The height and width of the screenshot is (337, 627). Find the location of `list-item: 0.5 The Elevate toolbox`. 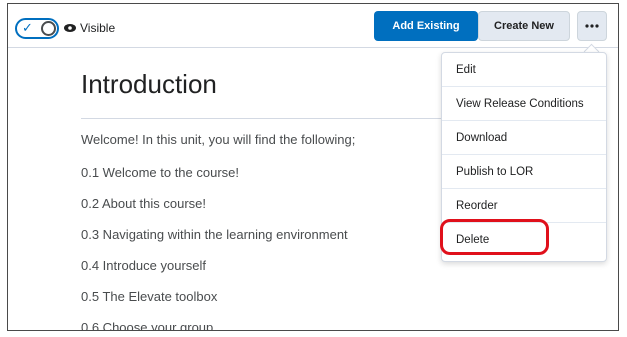

list-item: 0.5 The Elevate toolbox is located at coordinates (149, 296).